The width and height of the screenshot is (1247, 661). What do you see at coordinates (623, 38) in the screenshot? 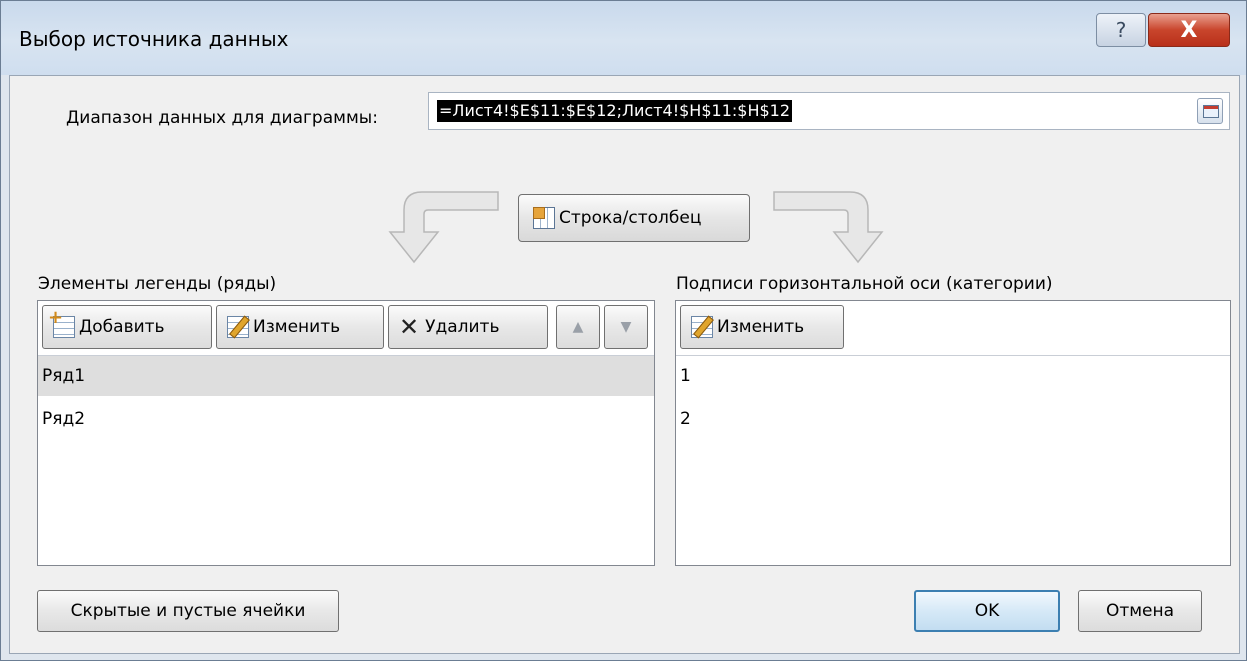
I see `title-bar: Выбор источника данных ? X` at bounding box center [623, 38].